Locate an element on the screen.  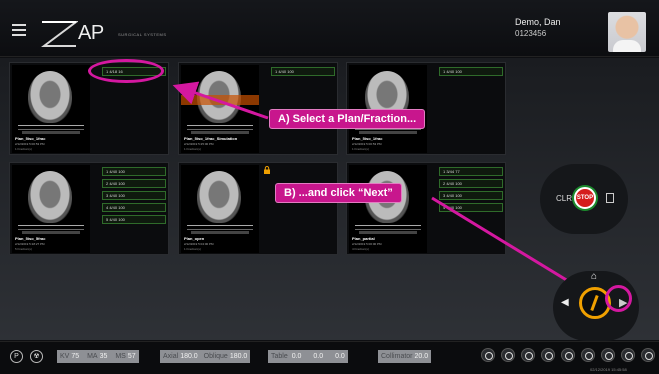
p-mode-button: P is located at coordinates (16, 356).